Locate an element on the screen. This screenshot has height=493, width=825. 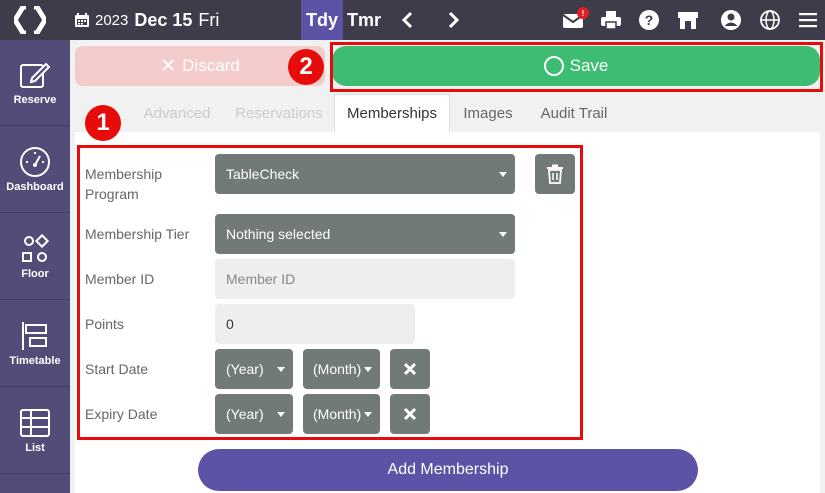
sidebar-item-timetable: Timetable is located at coordinates (35, 344).